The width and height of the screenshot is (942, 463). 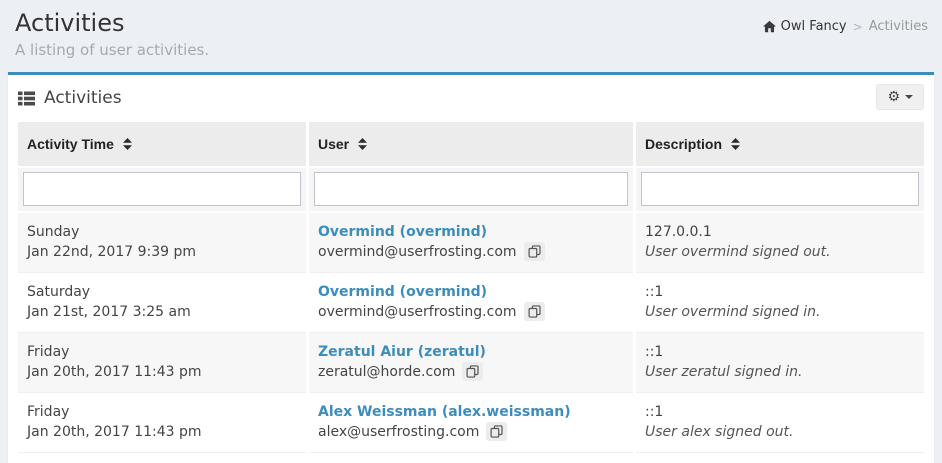 What do you see at coordinates (813, 26) in the screenshot?
I see `breadcrumb-root-label: Owl Fancy` at bounding box center [813, 26].